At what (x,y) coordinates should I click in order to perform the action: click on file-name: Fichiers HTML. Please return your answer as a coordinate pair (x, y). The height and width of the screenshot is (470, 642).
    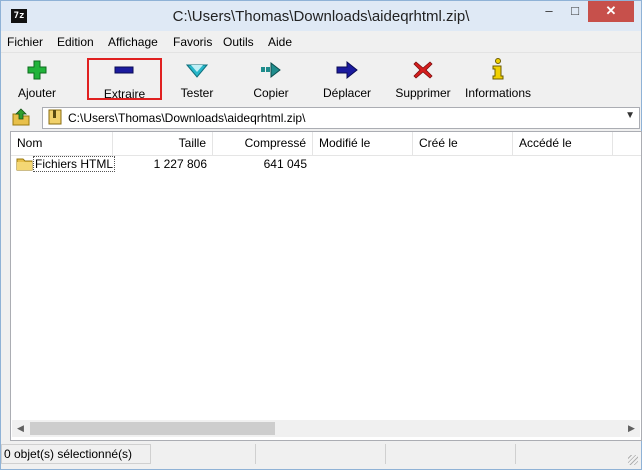
    Looking at the image, I should click on (74, 164).